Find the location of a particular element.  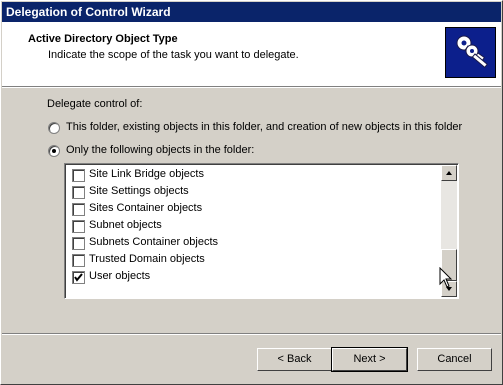

arrow-up-icon is located at coordinates (449, 173).